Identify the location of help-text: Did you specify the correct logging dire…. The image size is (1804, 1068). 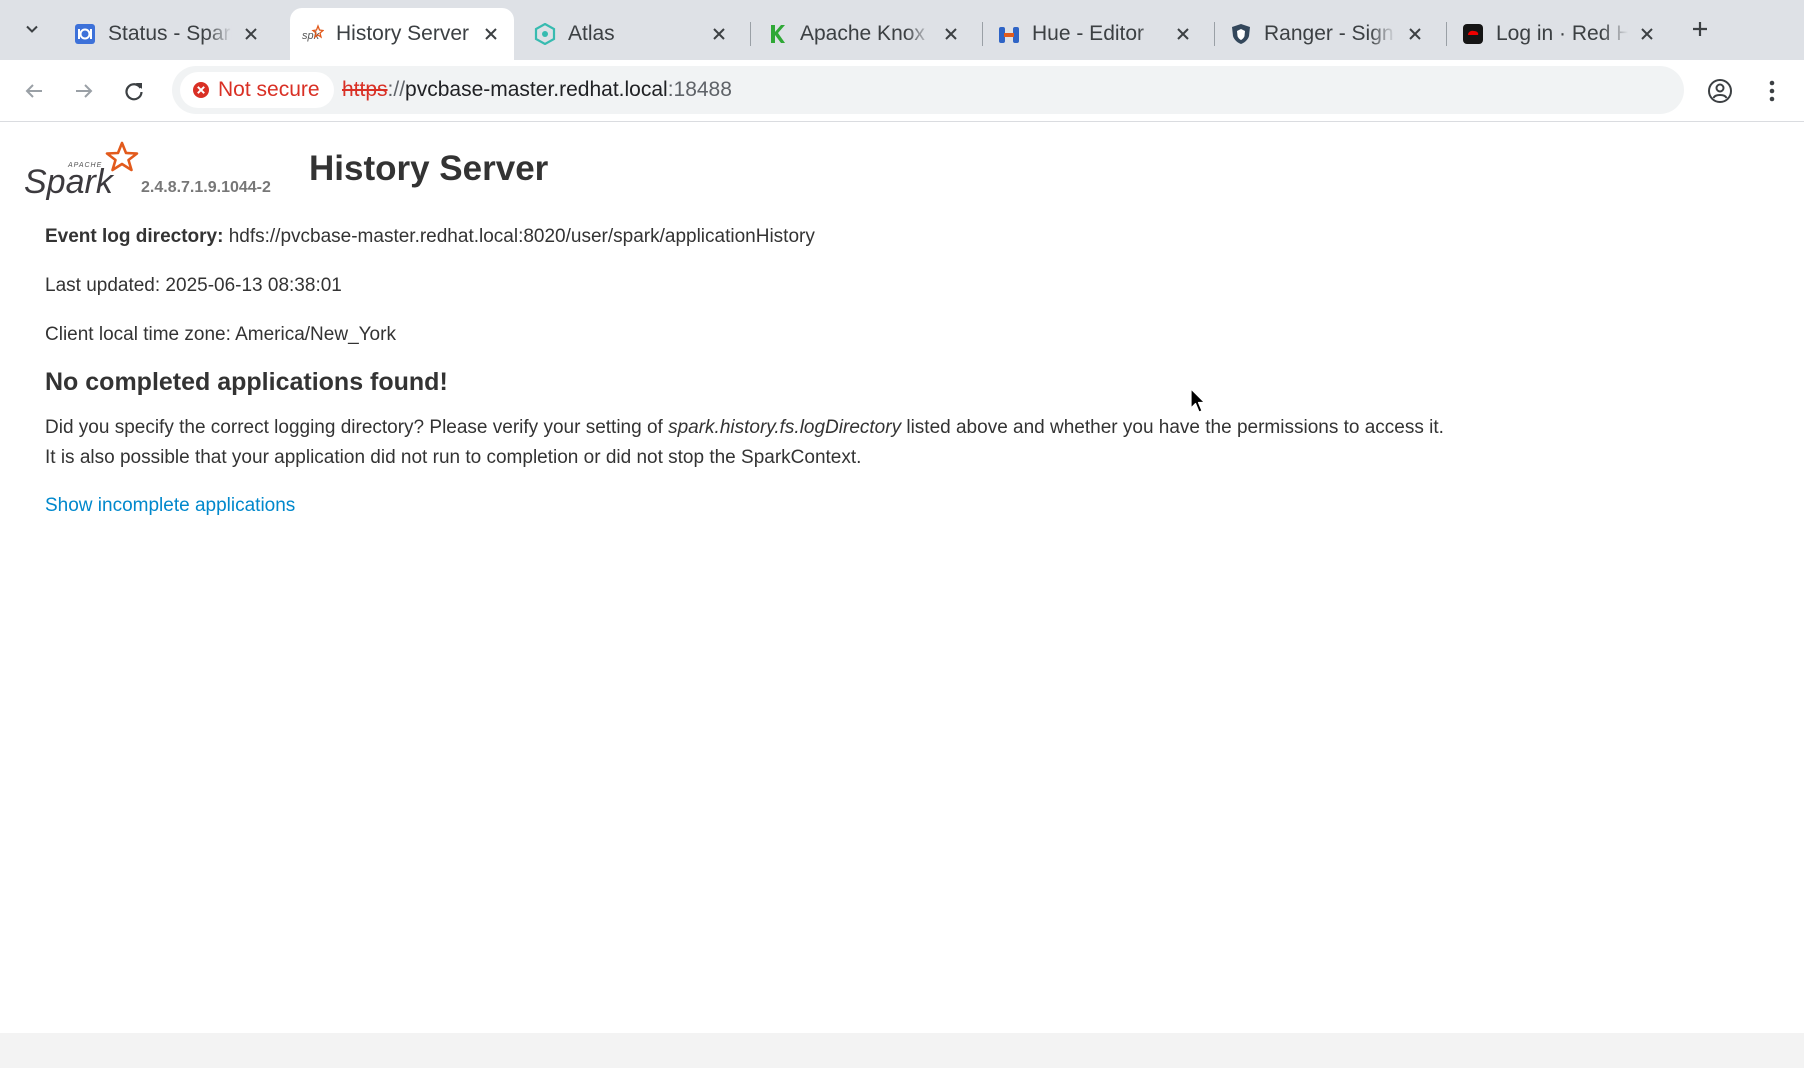
(357, 427).